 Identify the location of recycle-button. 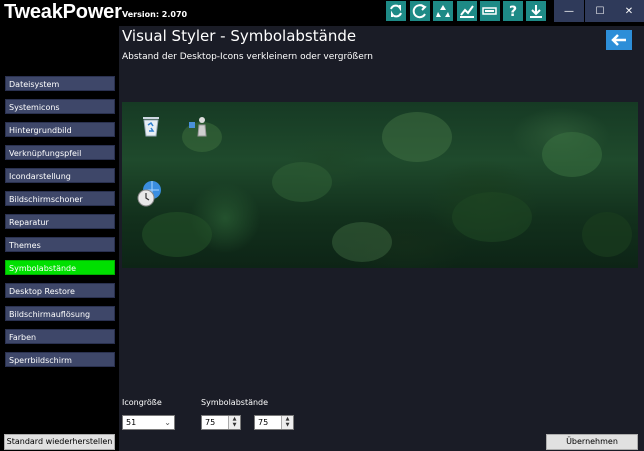
(443, 11).